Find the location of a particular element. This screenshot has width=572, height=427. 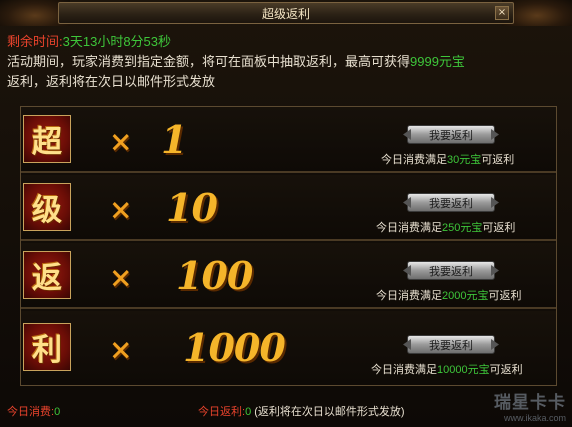

char-tile: 返 is located at coordinates (47, 275).